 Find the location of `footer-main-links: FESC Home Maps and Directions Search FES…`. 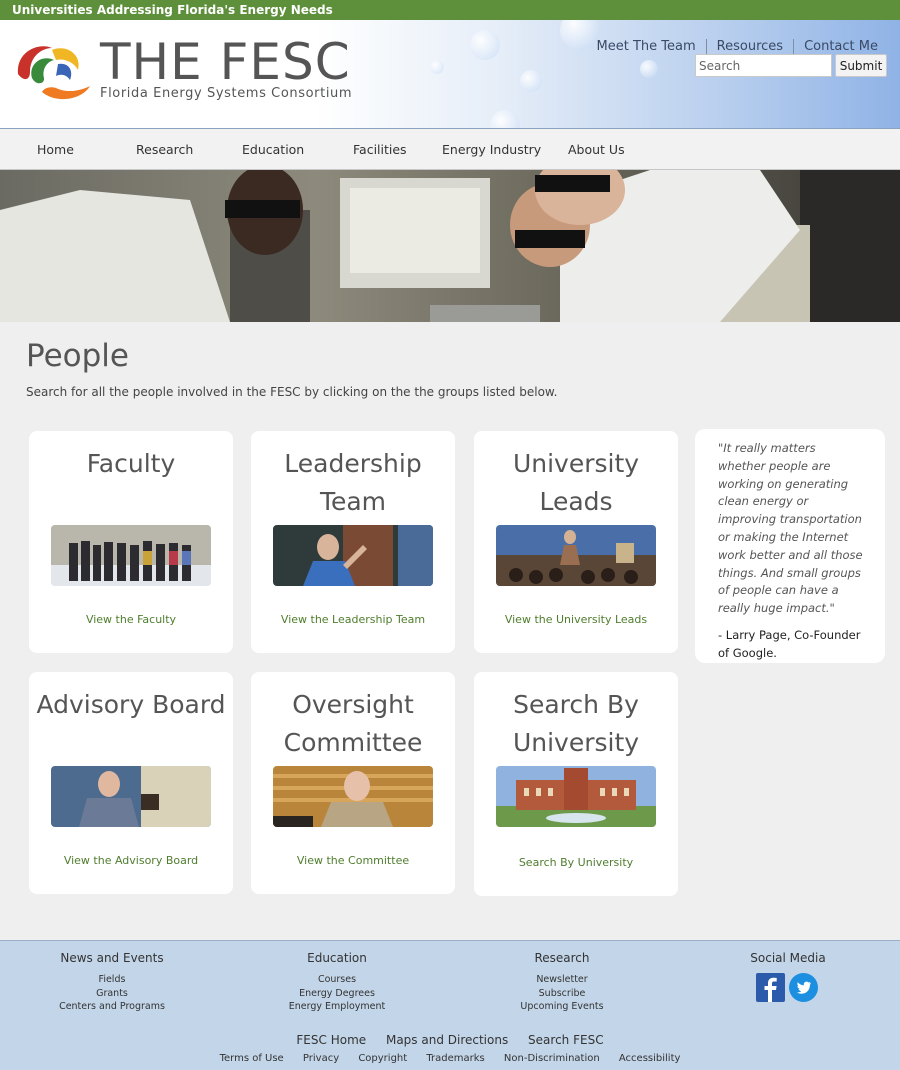

footer-main-links: FESC Home Maps and Directions Search FES… is located at coordinates (450, 1040).